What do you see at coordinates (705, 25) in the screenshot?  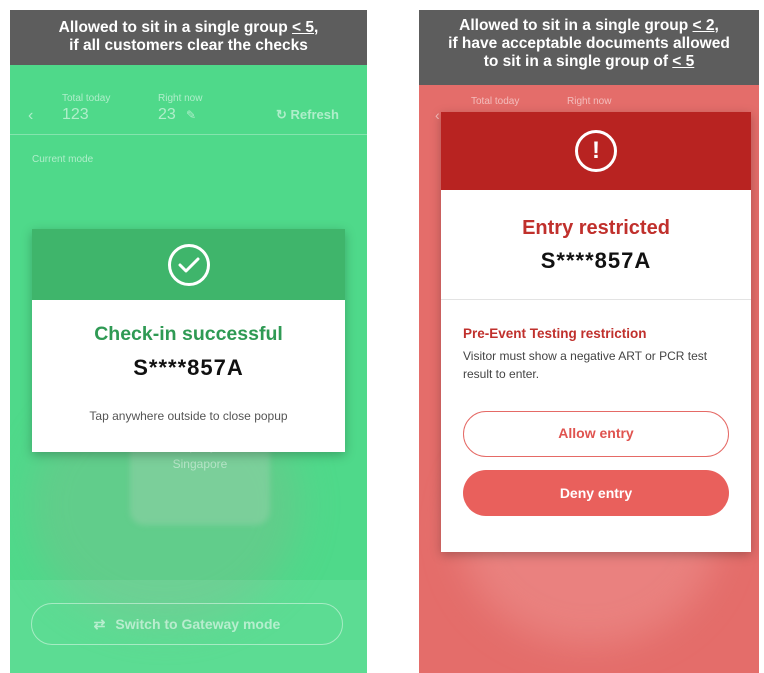 I see `right-caption-limit: < 2,` at bounding box center [705, 25].